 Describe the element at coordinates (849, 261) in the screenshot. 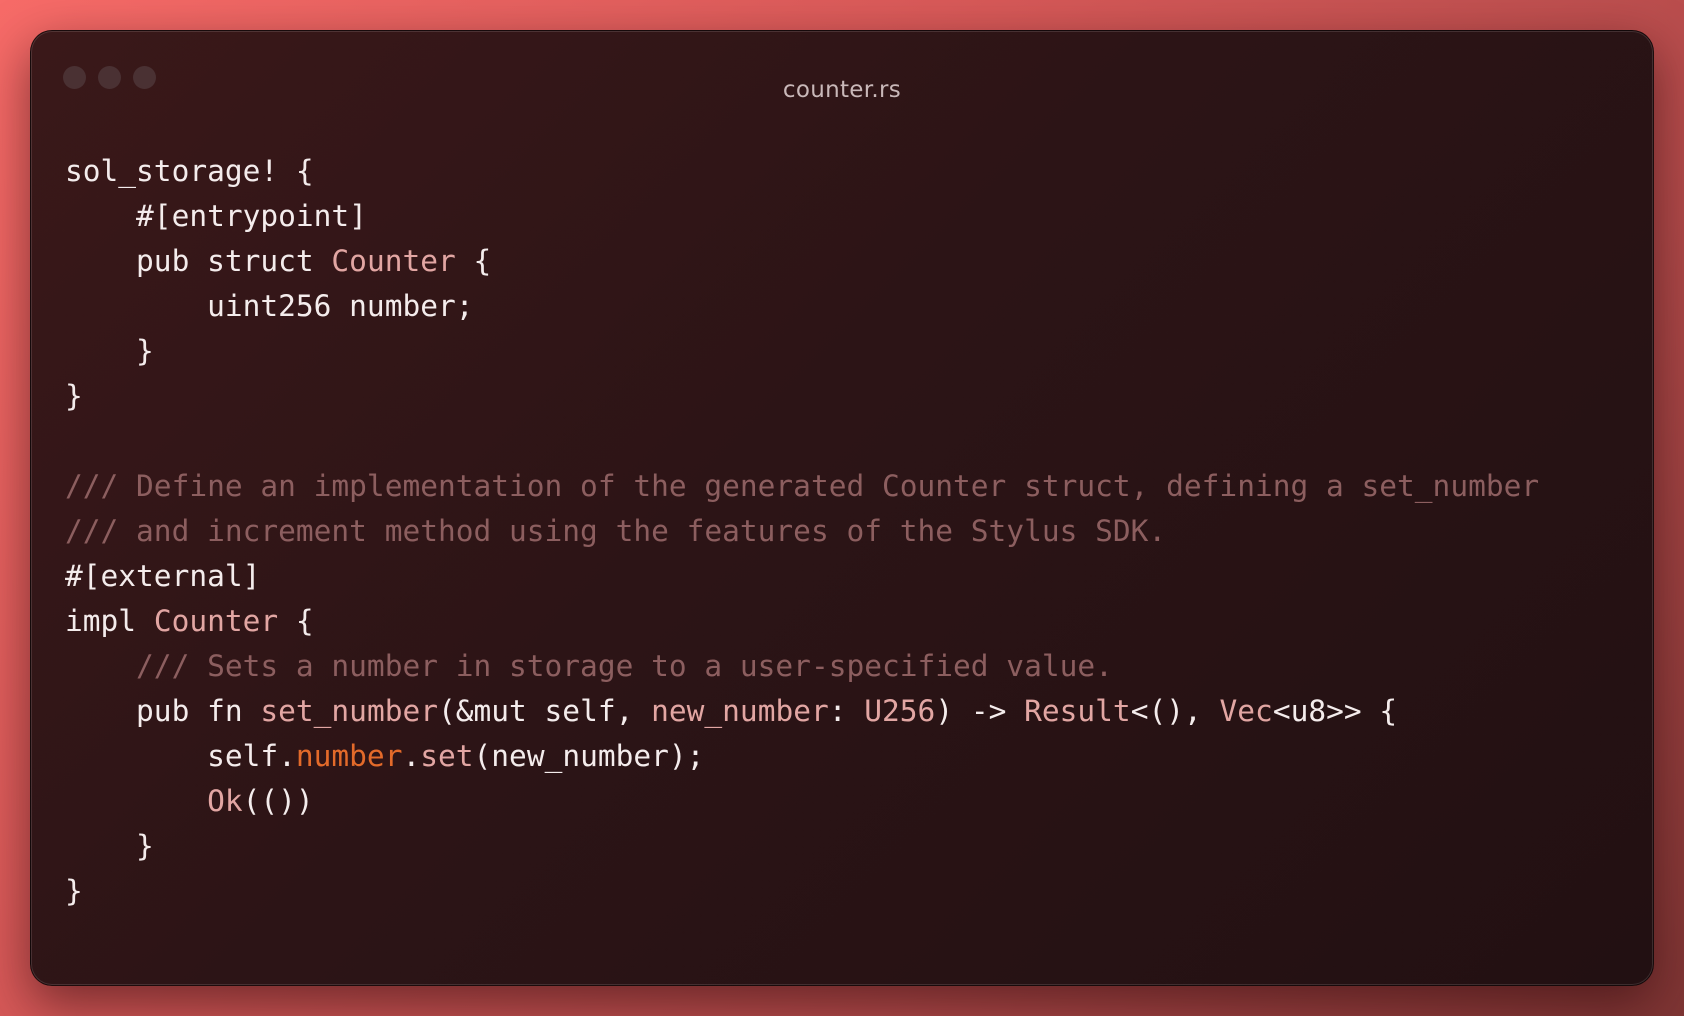

I see `code-line: pub struct Counter {` at that location.